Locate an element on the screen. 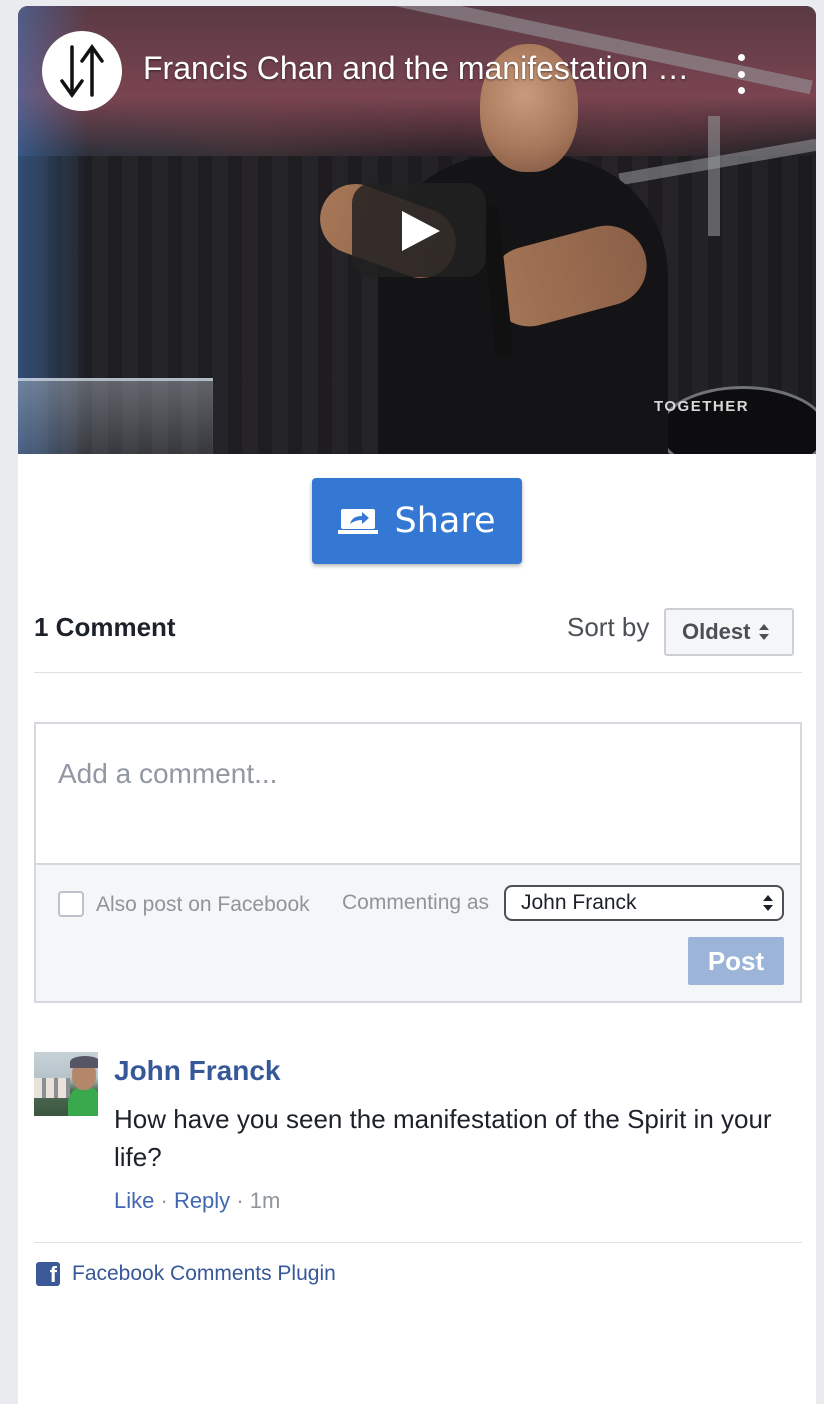 This screenshot has width=824, height=1404. play-button is located at coordinates (419, 230).